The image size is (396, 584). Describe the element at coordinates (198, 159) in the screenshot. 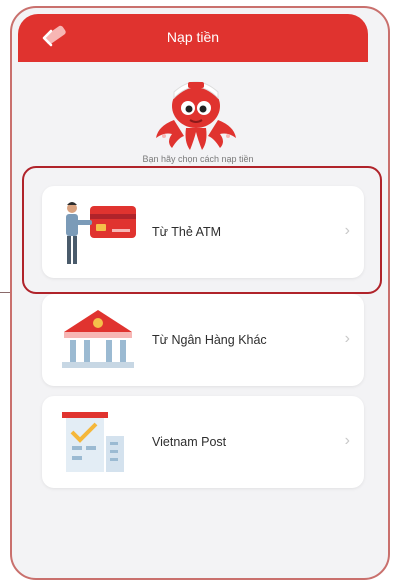

I see `subtitle-text: Bạn hãy chọn cách nạp tiền` at that location.